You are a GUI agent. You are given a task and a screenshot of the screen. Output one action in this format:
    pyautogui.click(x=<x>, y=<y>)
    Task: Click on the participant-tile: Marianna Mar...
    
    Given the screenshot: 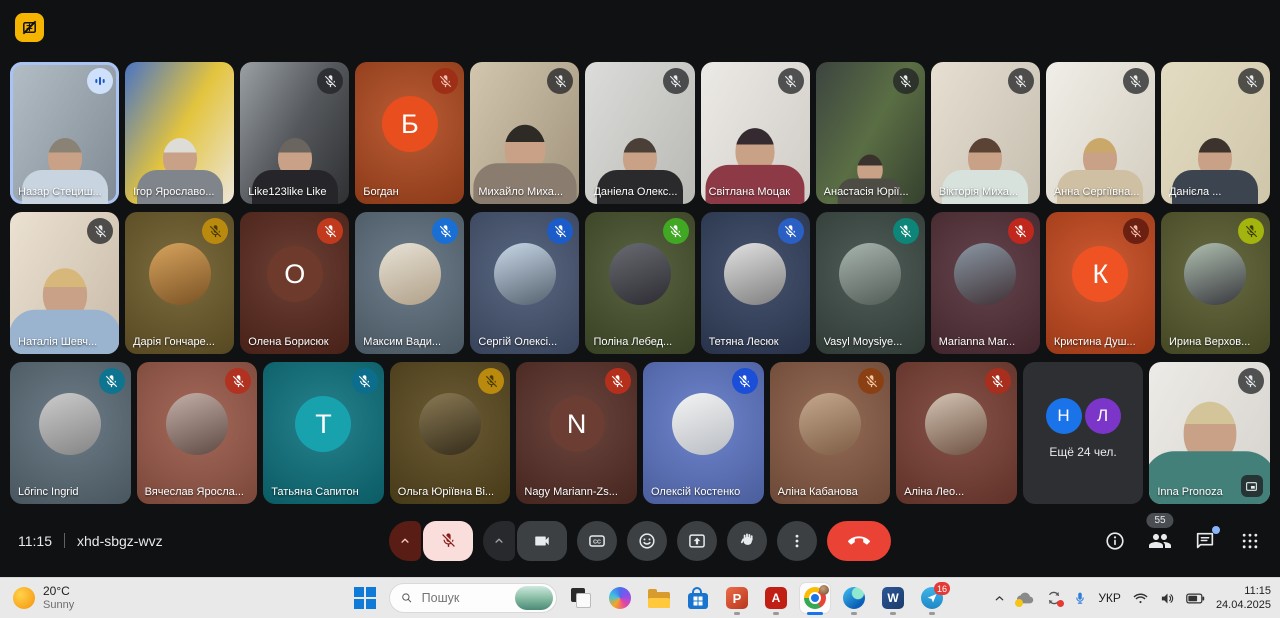 What is the action you would take?
    pyautogui.click(x=985, y=283)
    